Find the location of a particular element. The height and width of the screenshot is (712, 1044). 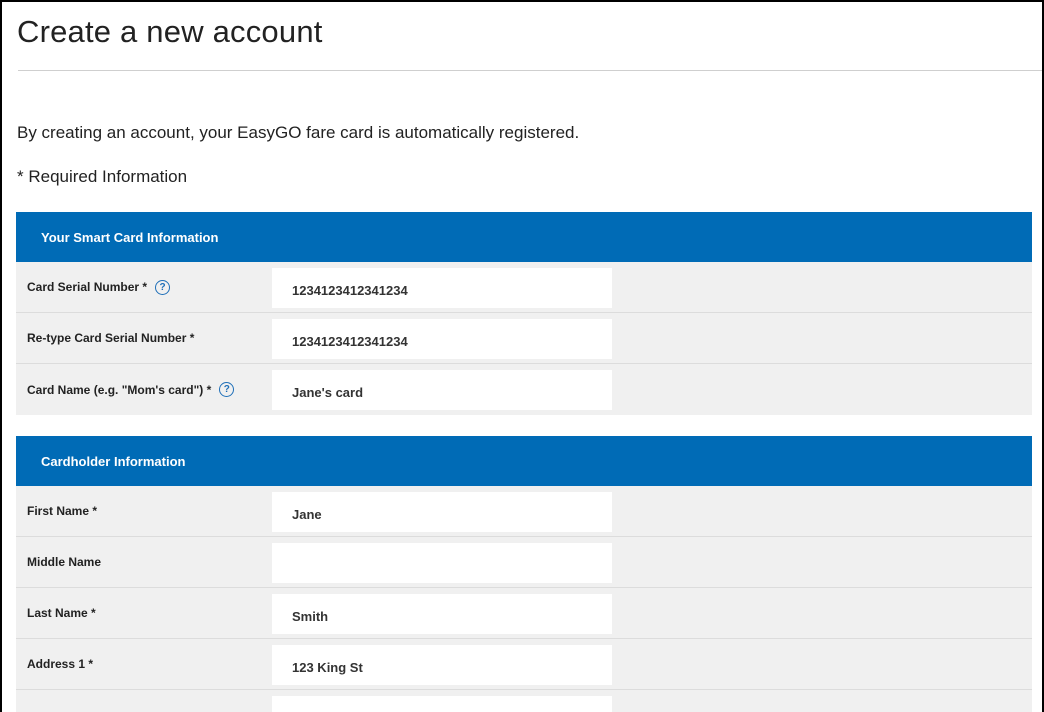

last-name-label-wrap: Last Name * is located at coordinates (61, 613).